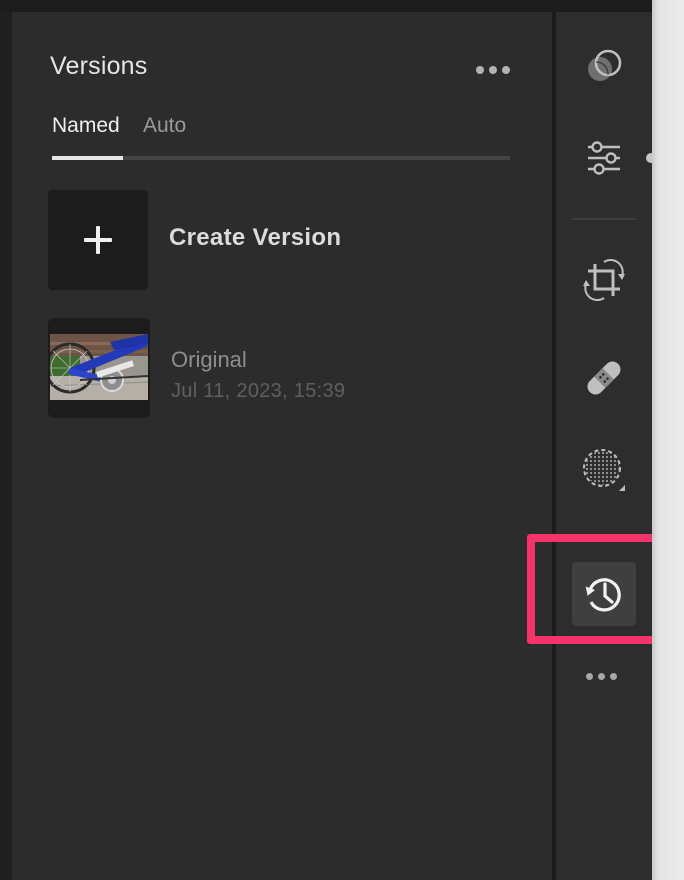 The width and height of the screenshot is (684, 880). I want to click on create-version-tile, so click(98, 240).